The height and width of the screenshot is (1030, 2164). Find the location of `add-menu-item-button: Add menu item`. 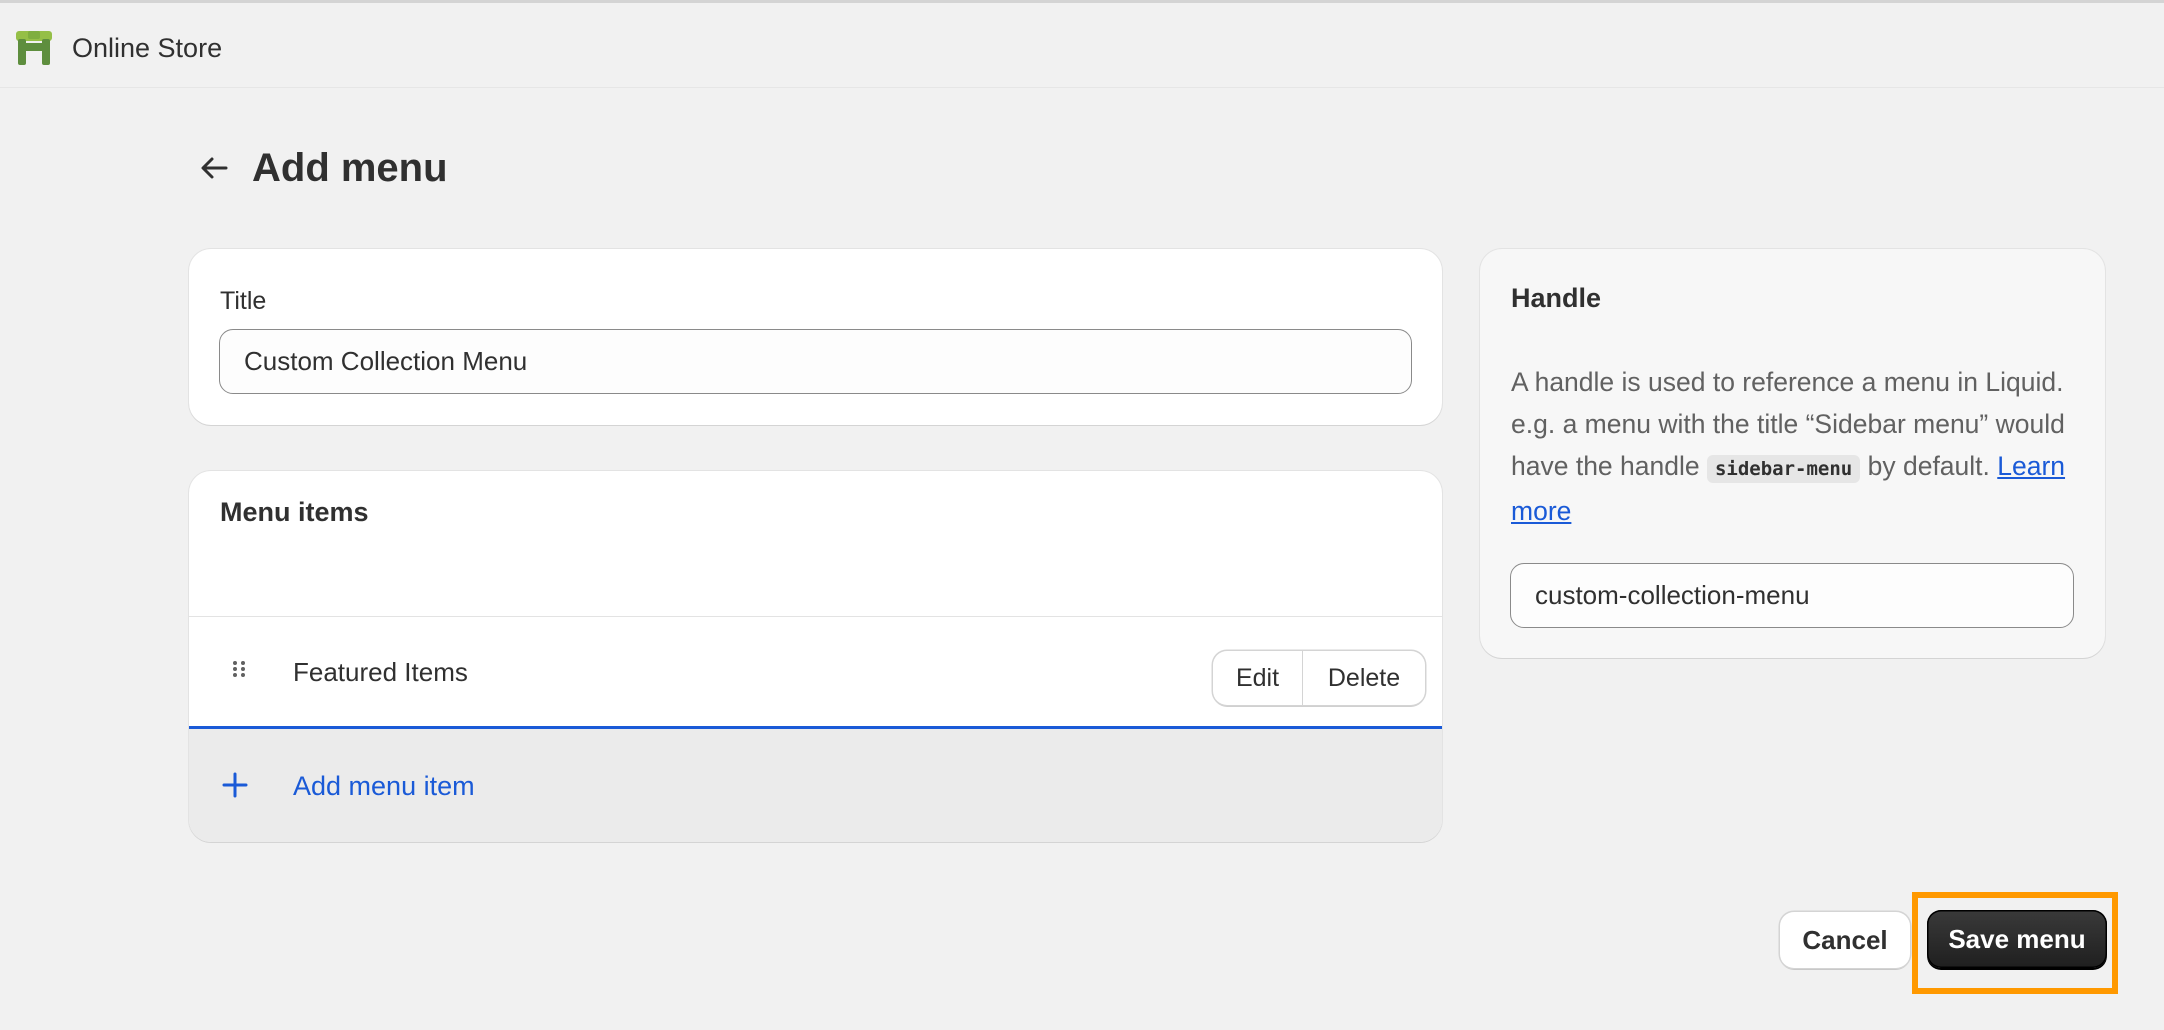

add-menu-item-button: Add menu item is located at coordinates (815, 785).